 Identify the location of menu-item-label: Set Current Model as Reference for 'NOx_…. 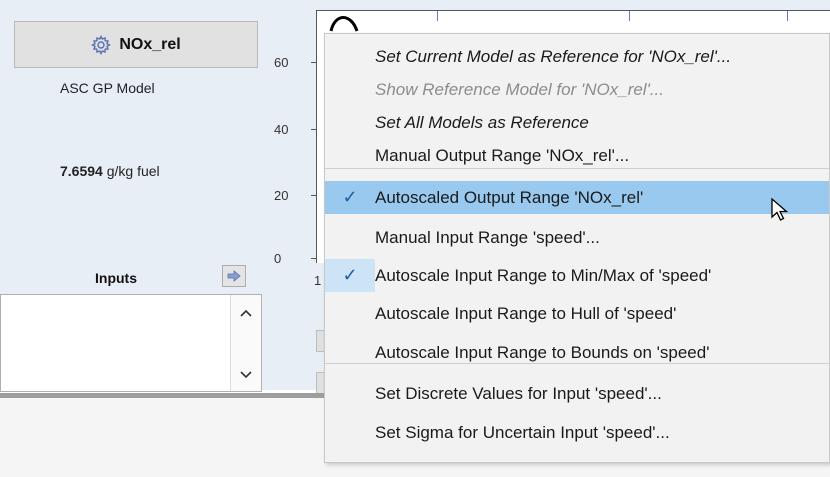
(553, 56).